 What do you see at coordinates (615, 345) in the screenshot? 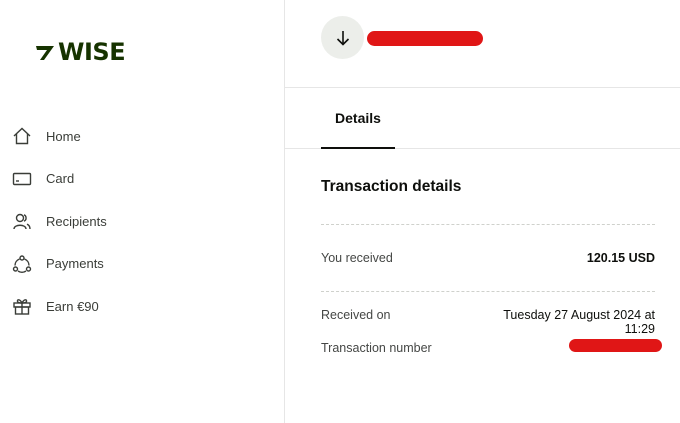
I see `redacted-transaction-number` at bounding box center [615, 345].